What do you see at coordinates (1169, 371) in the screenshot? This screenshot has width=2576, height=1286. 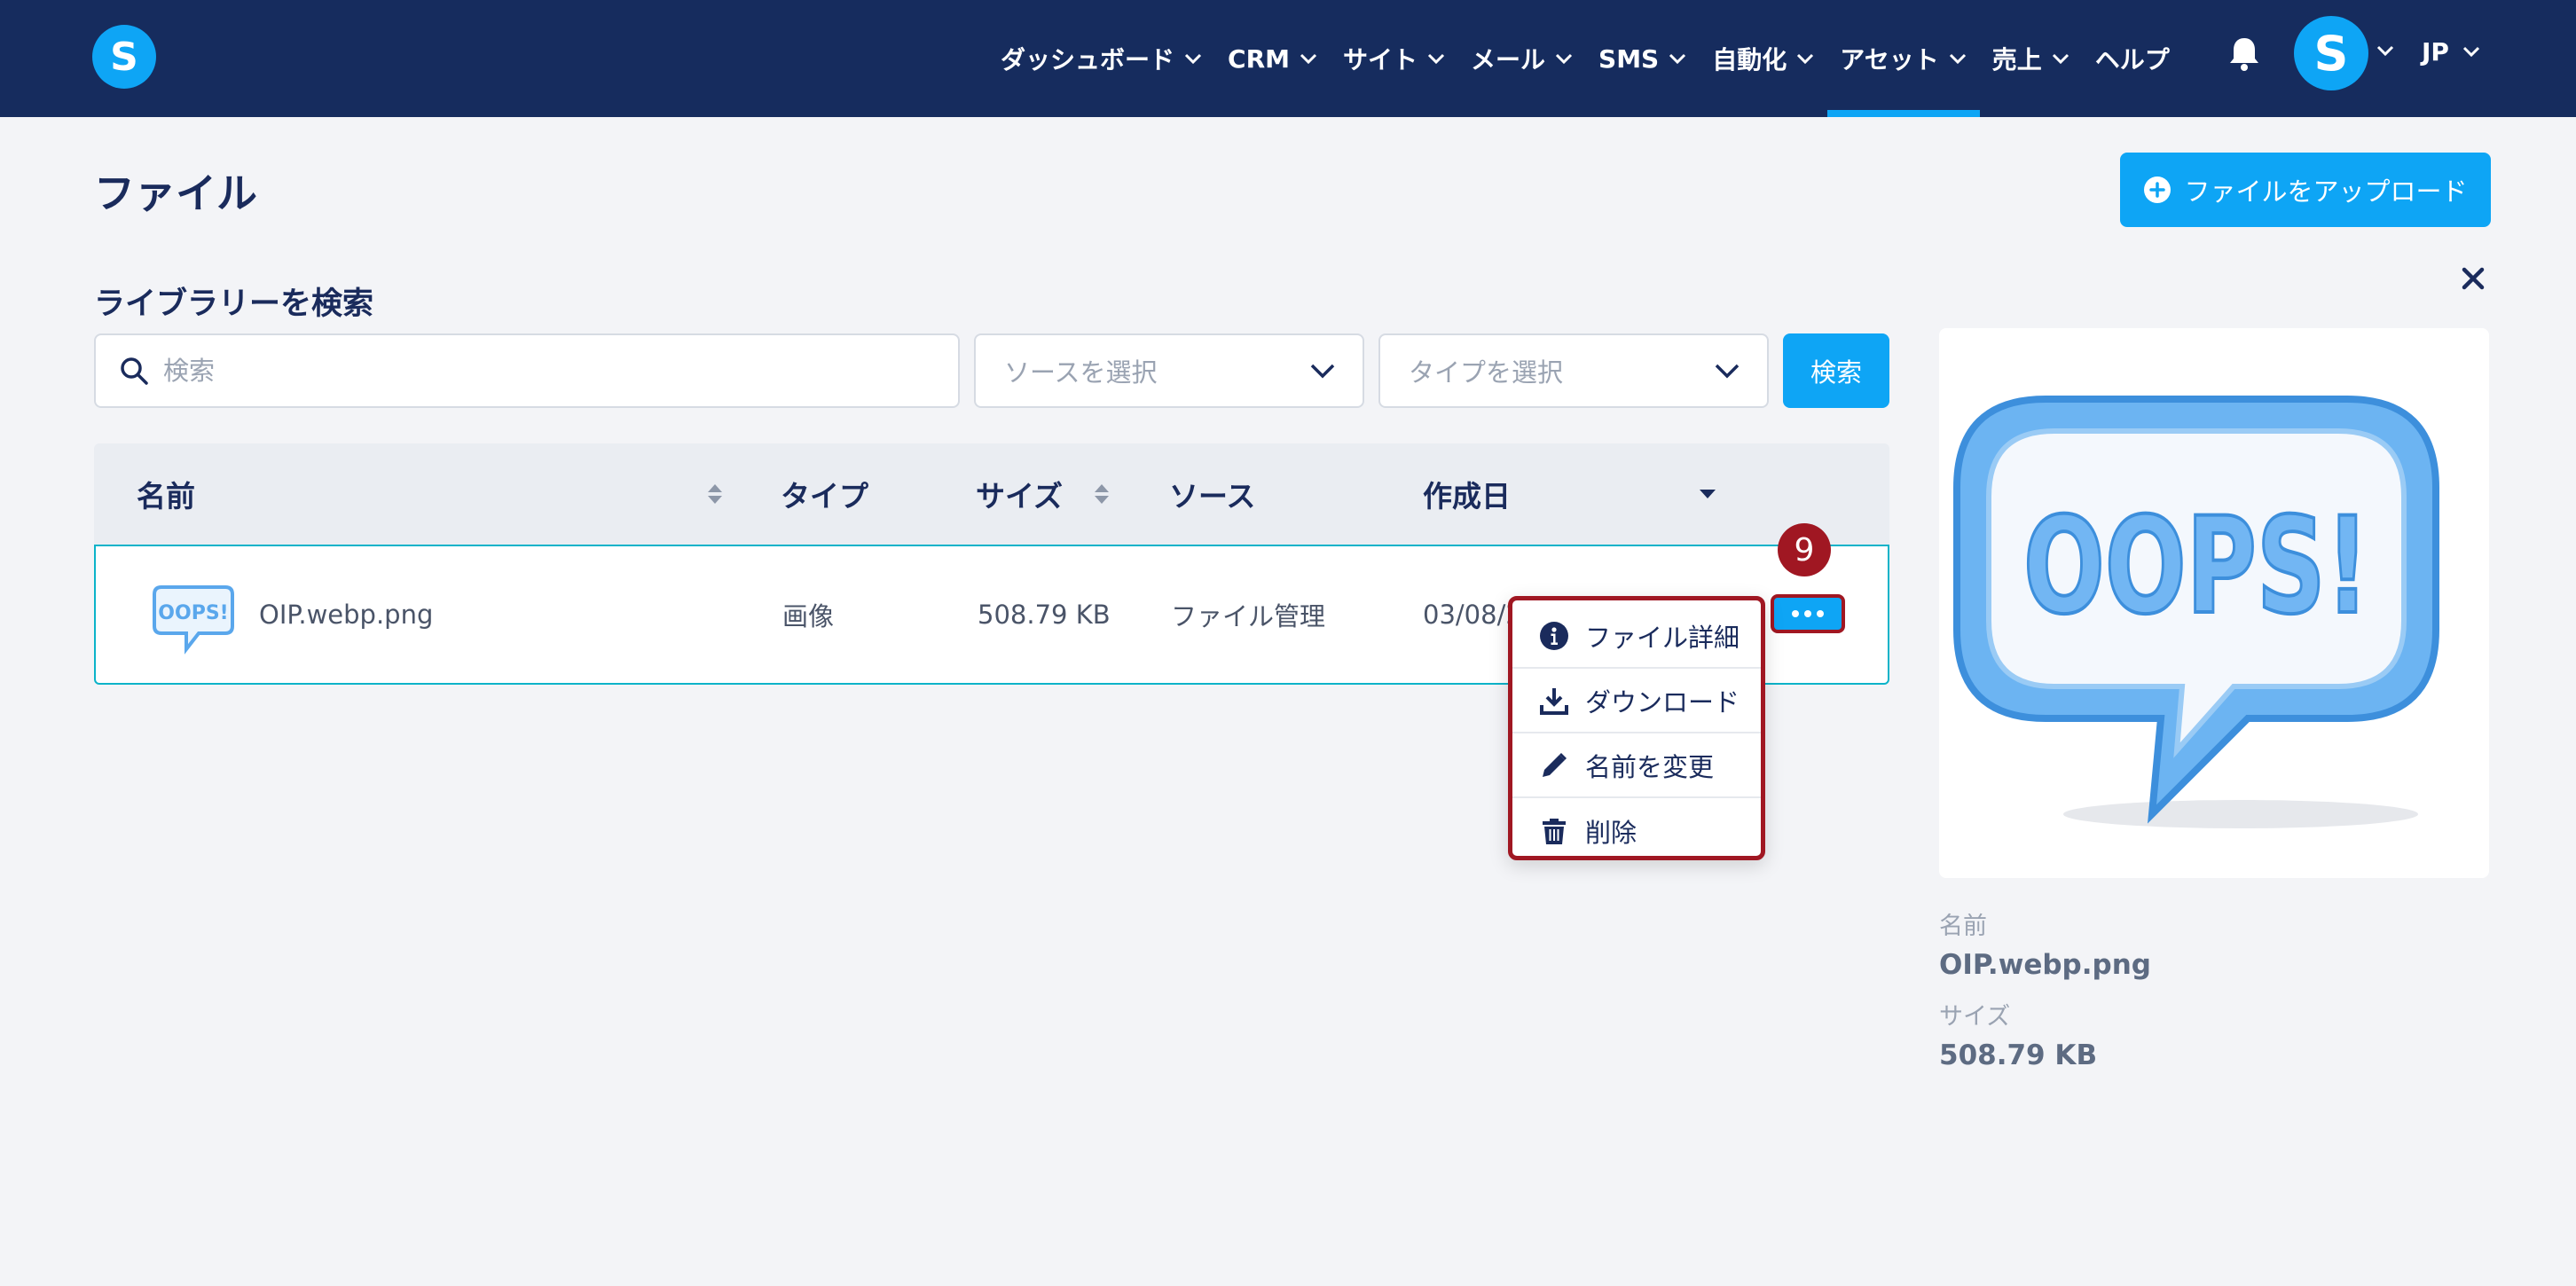 I see `source-select: ソースを選択` at bounding box center [1169, 371].